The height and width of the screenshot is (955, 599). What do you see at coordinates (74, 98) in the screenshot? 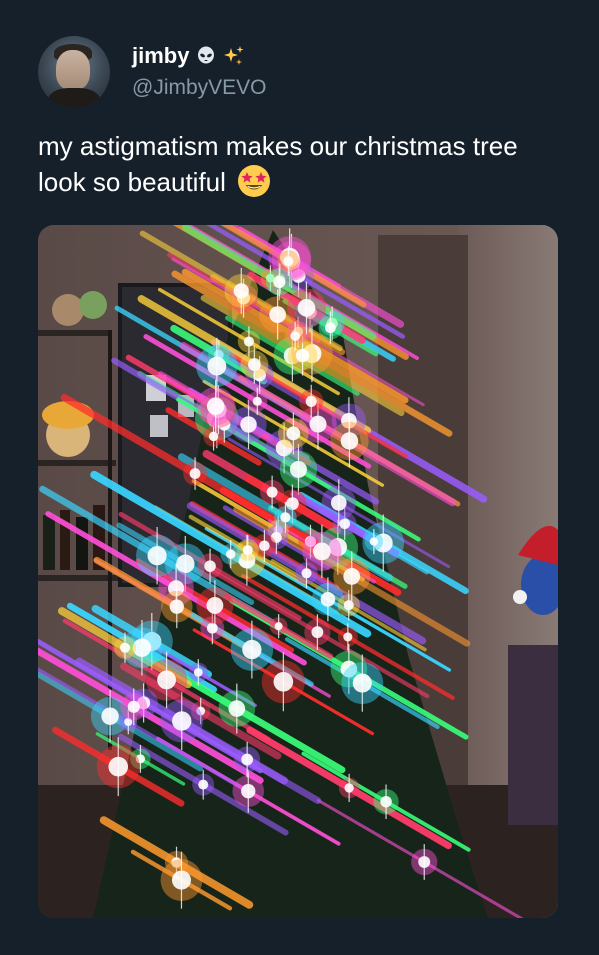
I see `avatar-shirt` at bounding box center [74, 98].